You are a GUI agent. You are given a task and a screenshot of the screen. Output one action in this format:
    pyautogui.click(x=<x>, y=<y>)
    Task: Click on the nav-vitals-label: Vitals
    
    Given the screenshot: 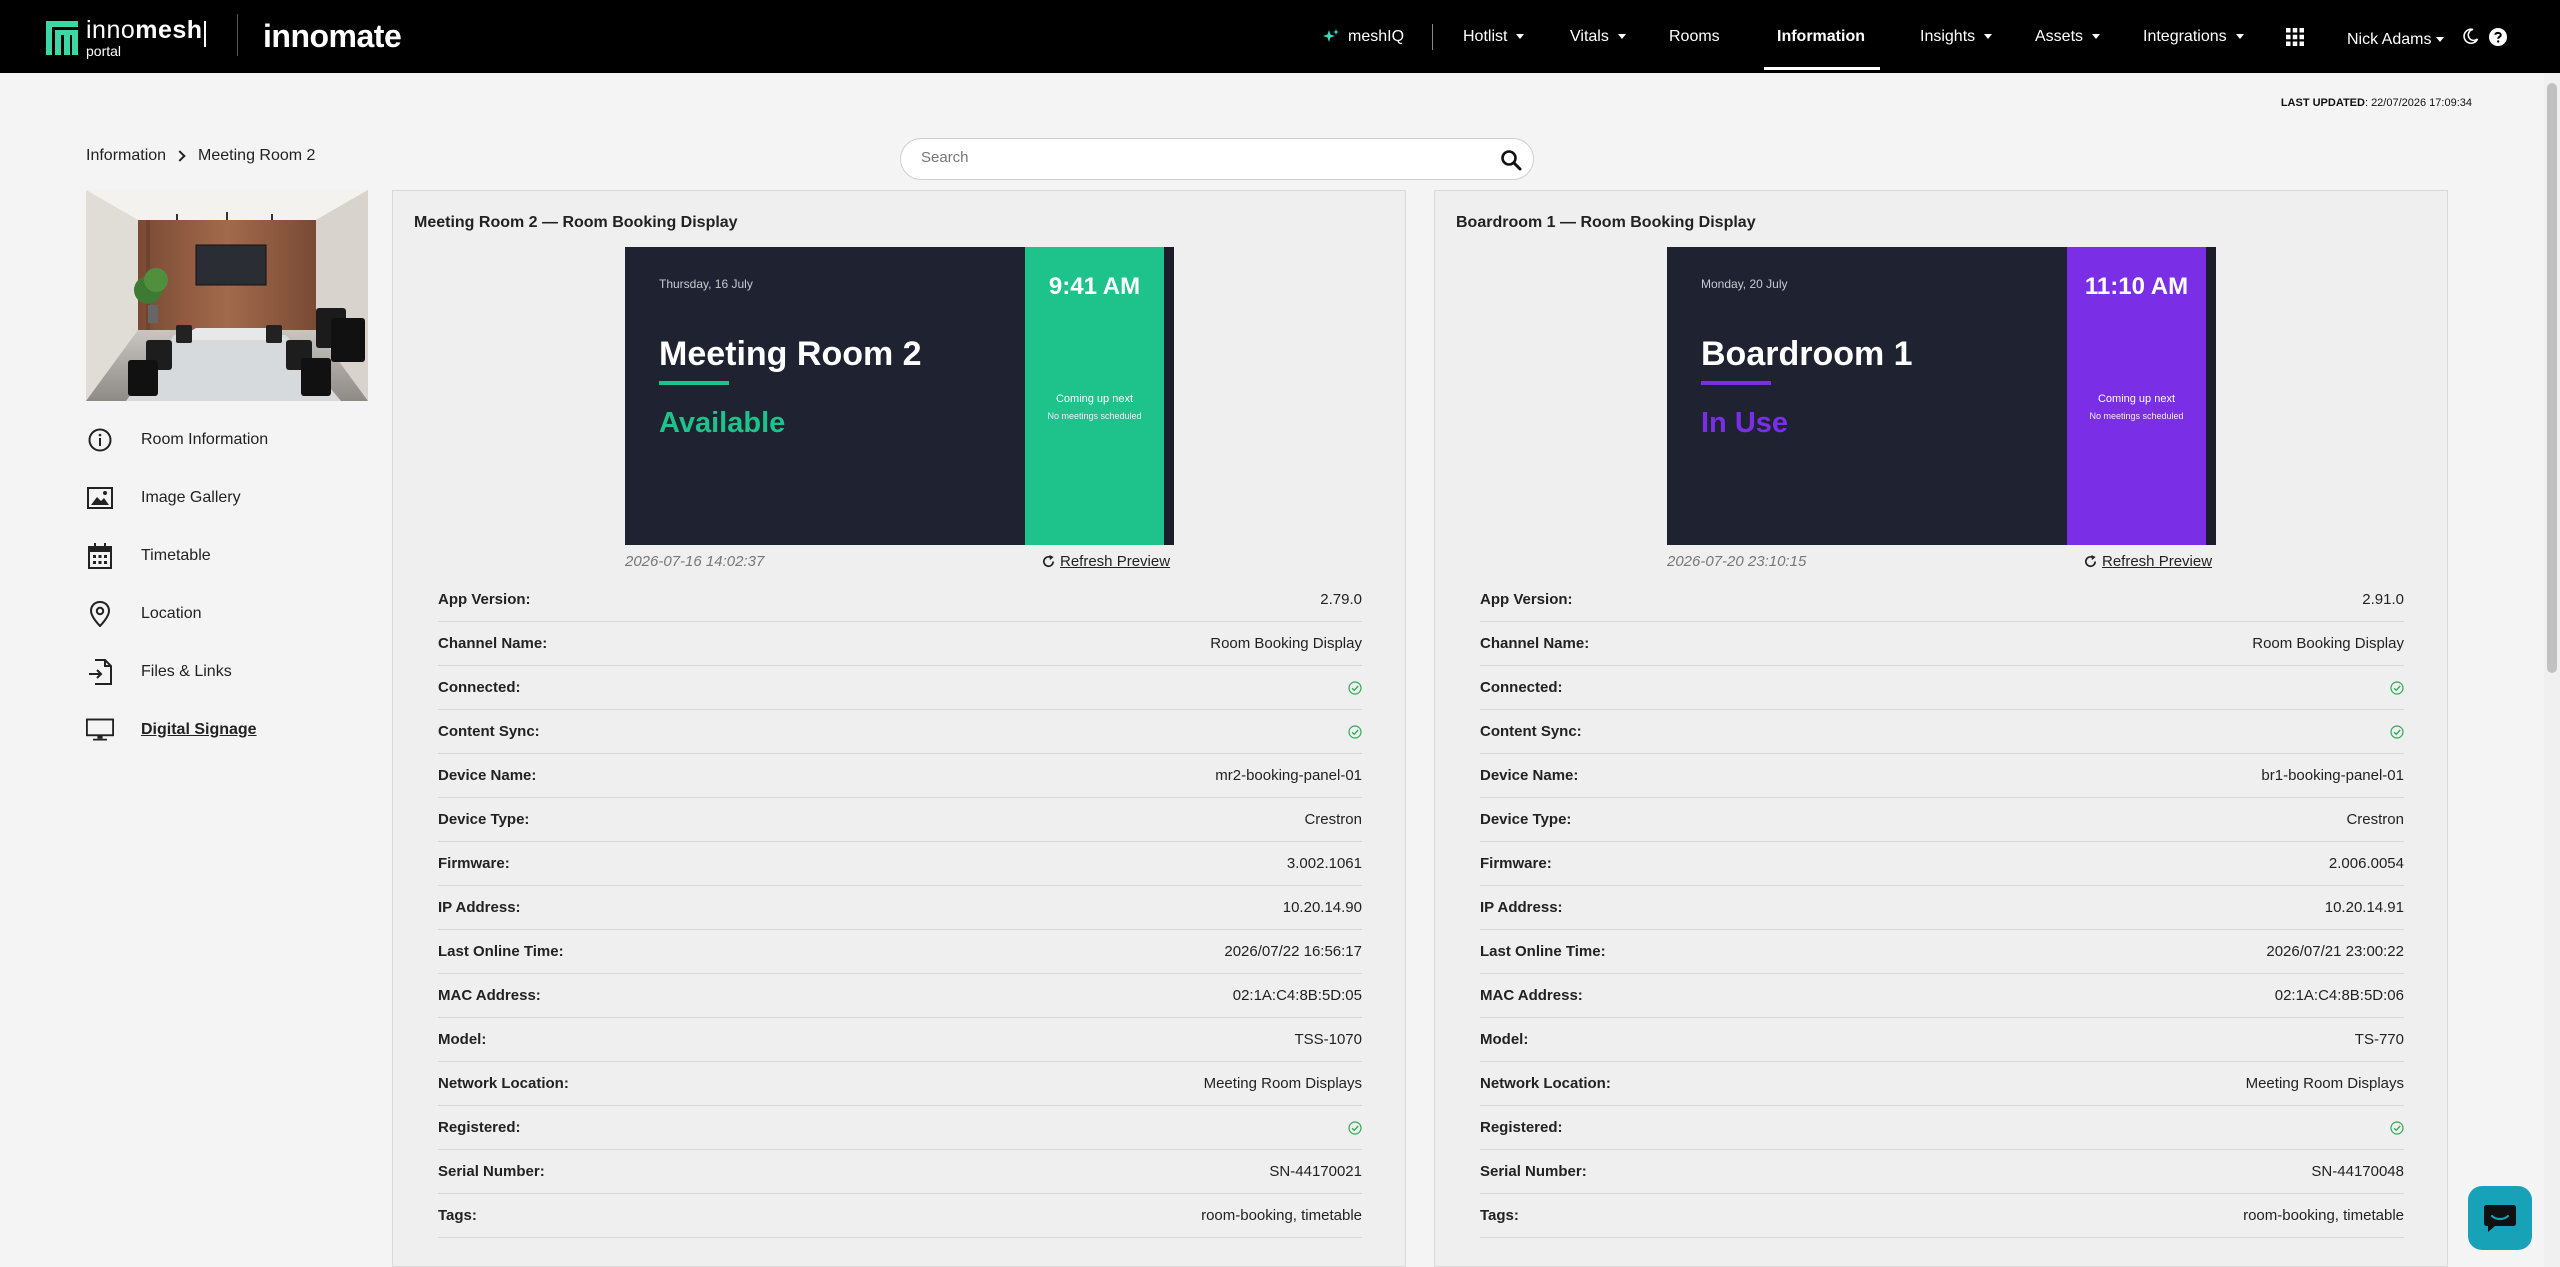 What is the action you would take?
    pyautogui.click(x=1589, y=36)
    